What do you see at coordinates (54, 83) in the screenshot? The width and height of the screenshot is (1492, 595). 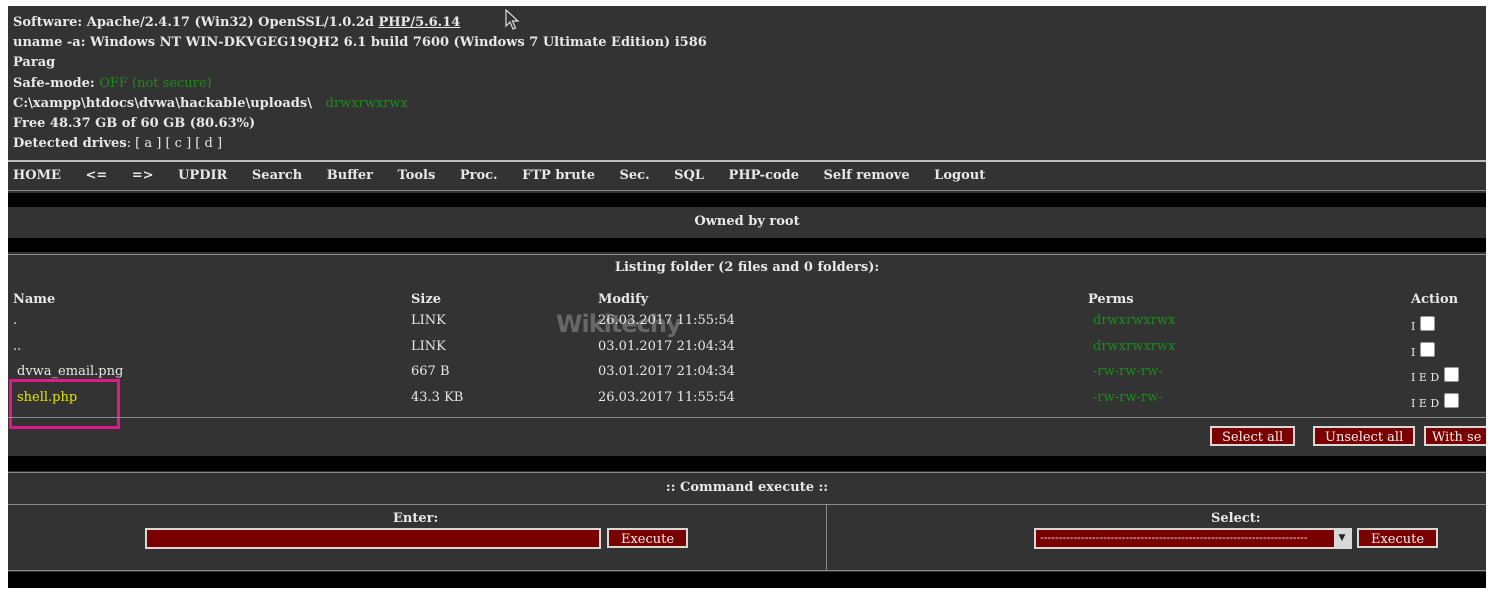 I see `safemode-label: Safe-mode:` at bounding box center [54, 83].